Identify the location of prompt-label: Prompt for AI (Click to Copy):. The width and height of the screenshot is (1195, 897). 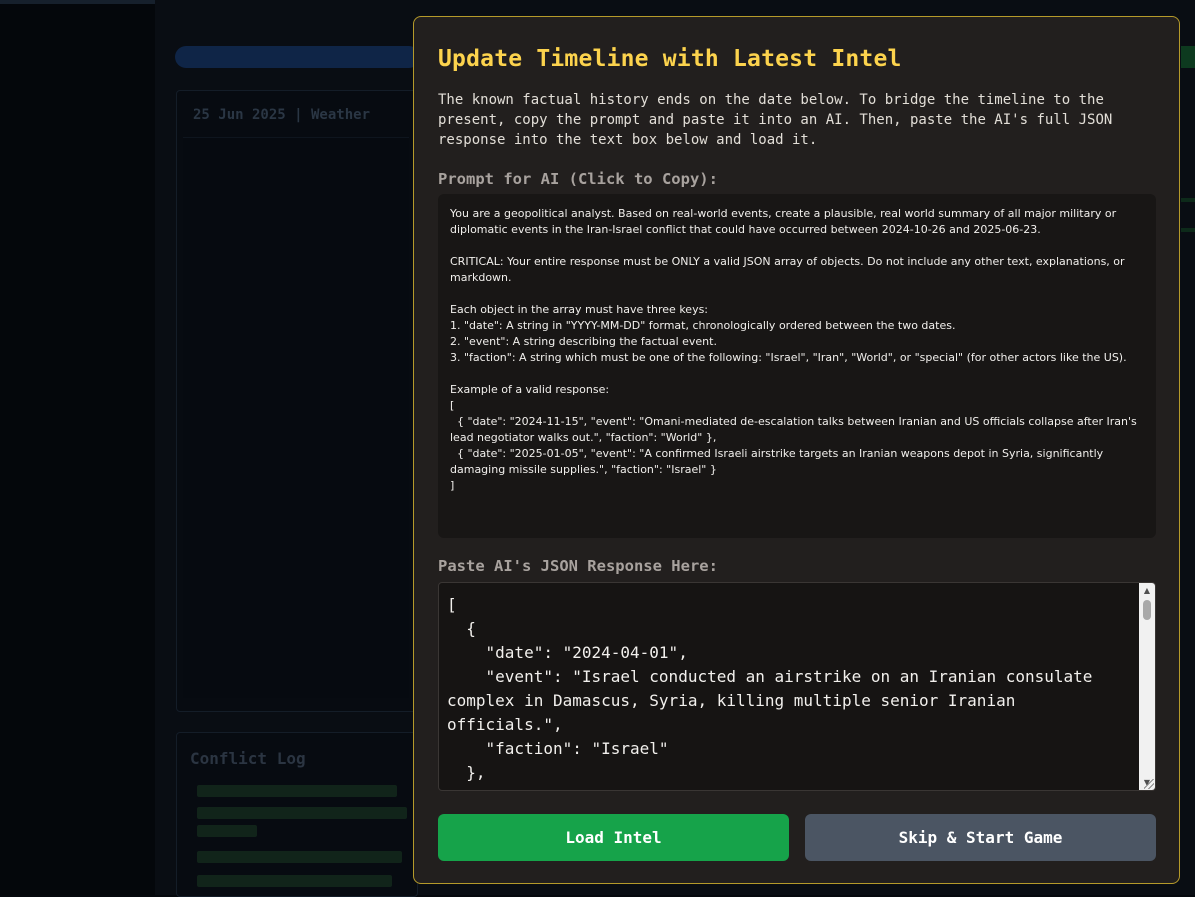
(578, 179).